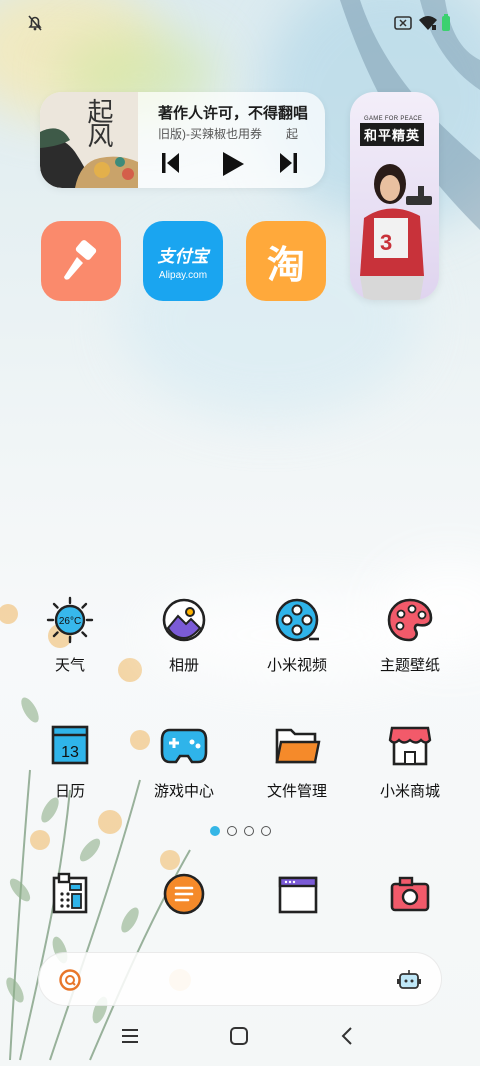 Image resolution: width=480 pixels, height=1066 pixels. Describe the element at coordinates (409, 980) in the screenshot. I see `assistant-robot-icon` at that location.